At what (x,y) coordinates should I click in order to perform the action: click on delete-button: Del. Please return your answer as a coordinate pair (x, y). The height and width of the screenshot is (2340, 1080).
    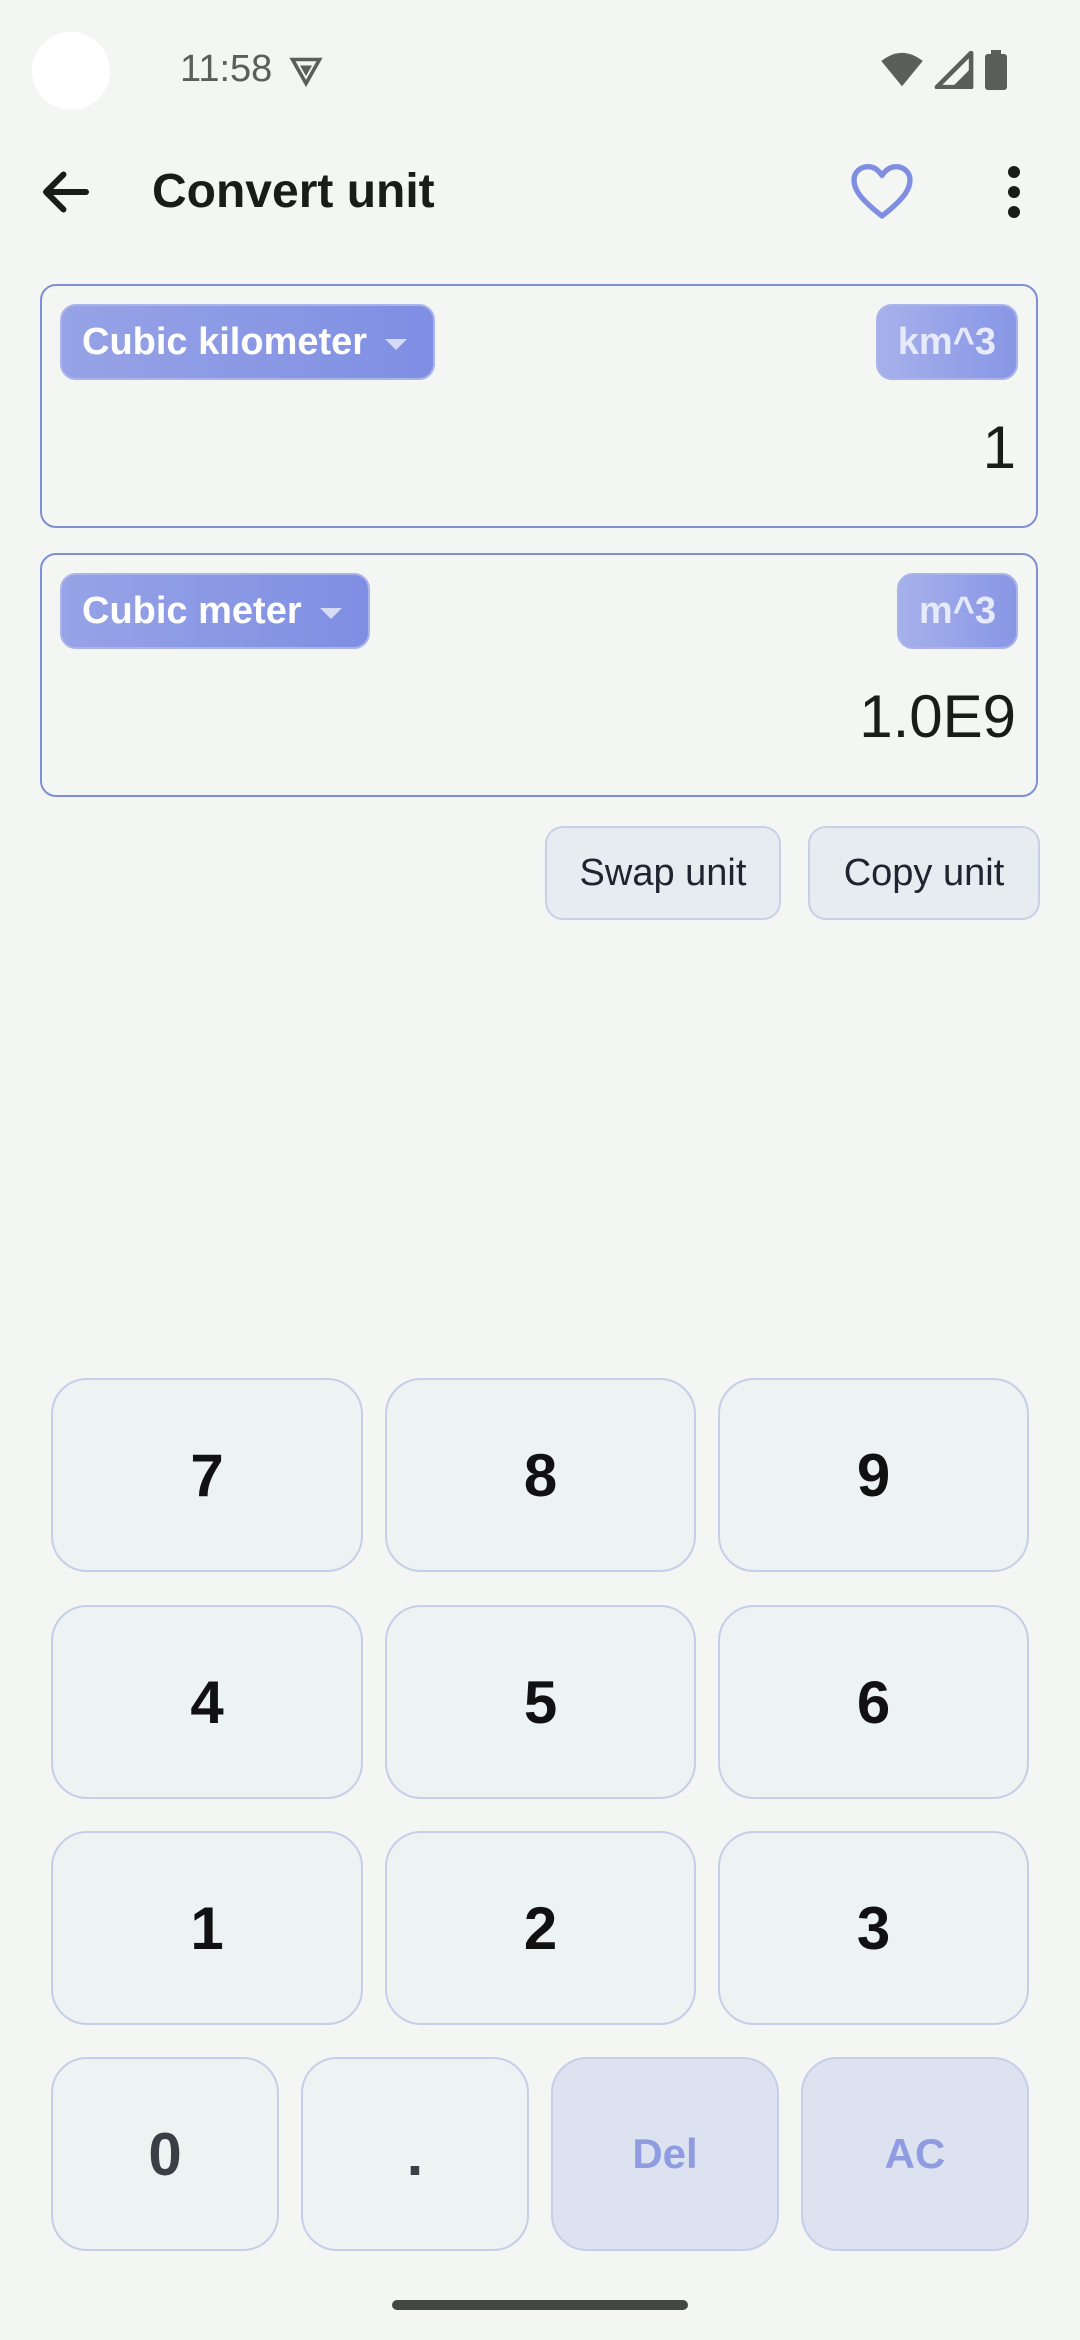
    Looking at the image, I should click on (665, 2154).